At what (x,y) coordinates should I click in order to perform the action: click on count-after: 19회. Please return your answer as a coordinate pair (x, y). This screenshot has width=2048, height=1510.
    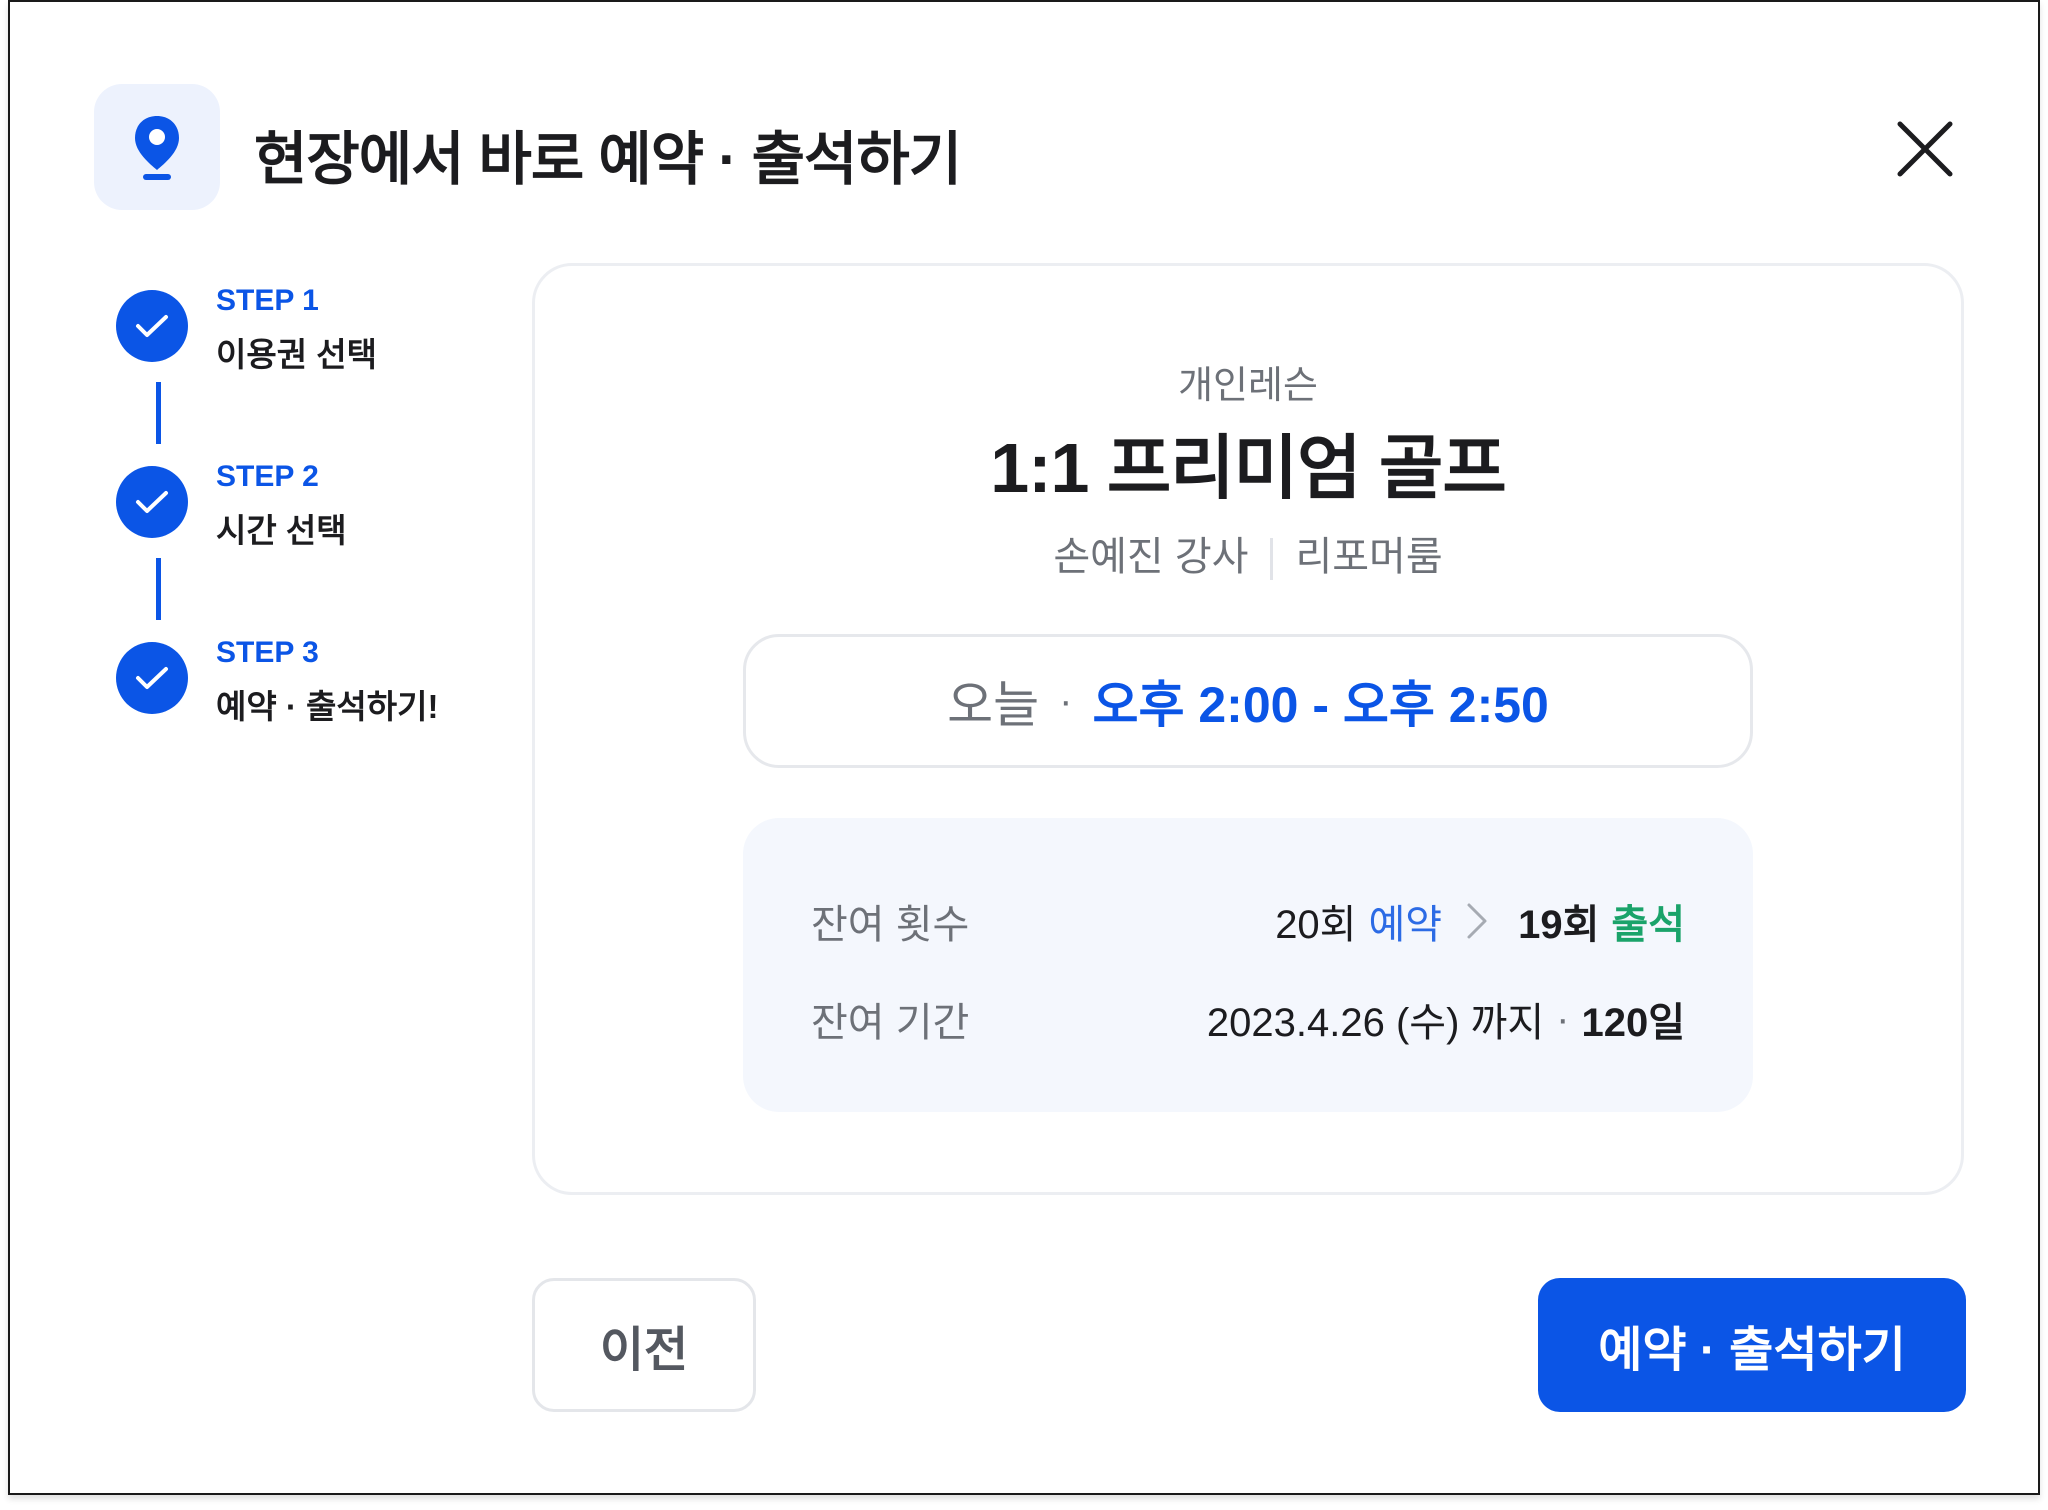
    Looking at the image, I should click on (1559, 925).